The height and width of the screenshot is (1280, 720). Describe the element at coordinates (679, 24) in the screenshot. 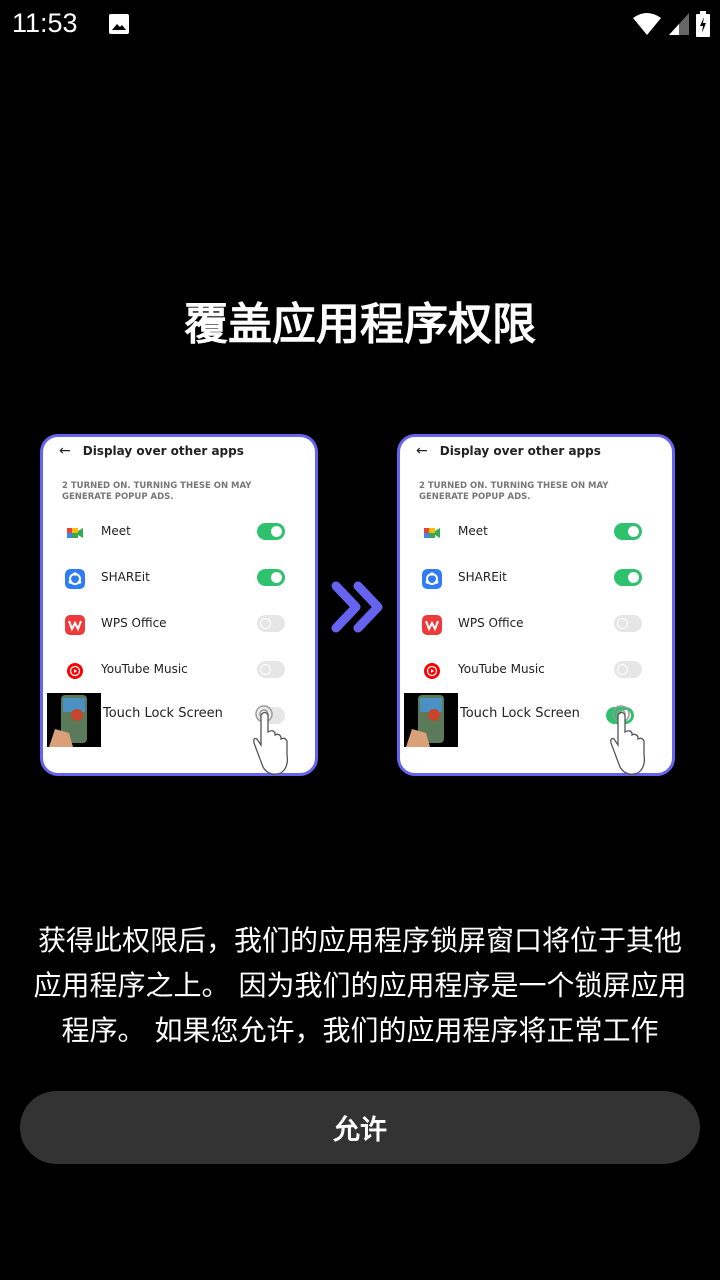

I see `cellular-signal-icon` at that location.